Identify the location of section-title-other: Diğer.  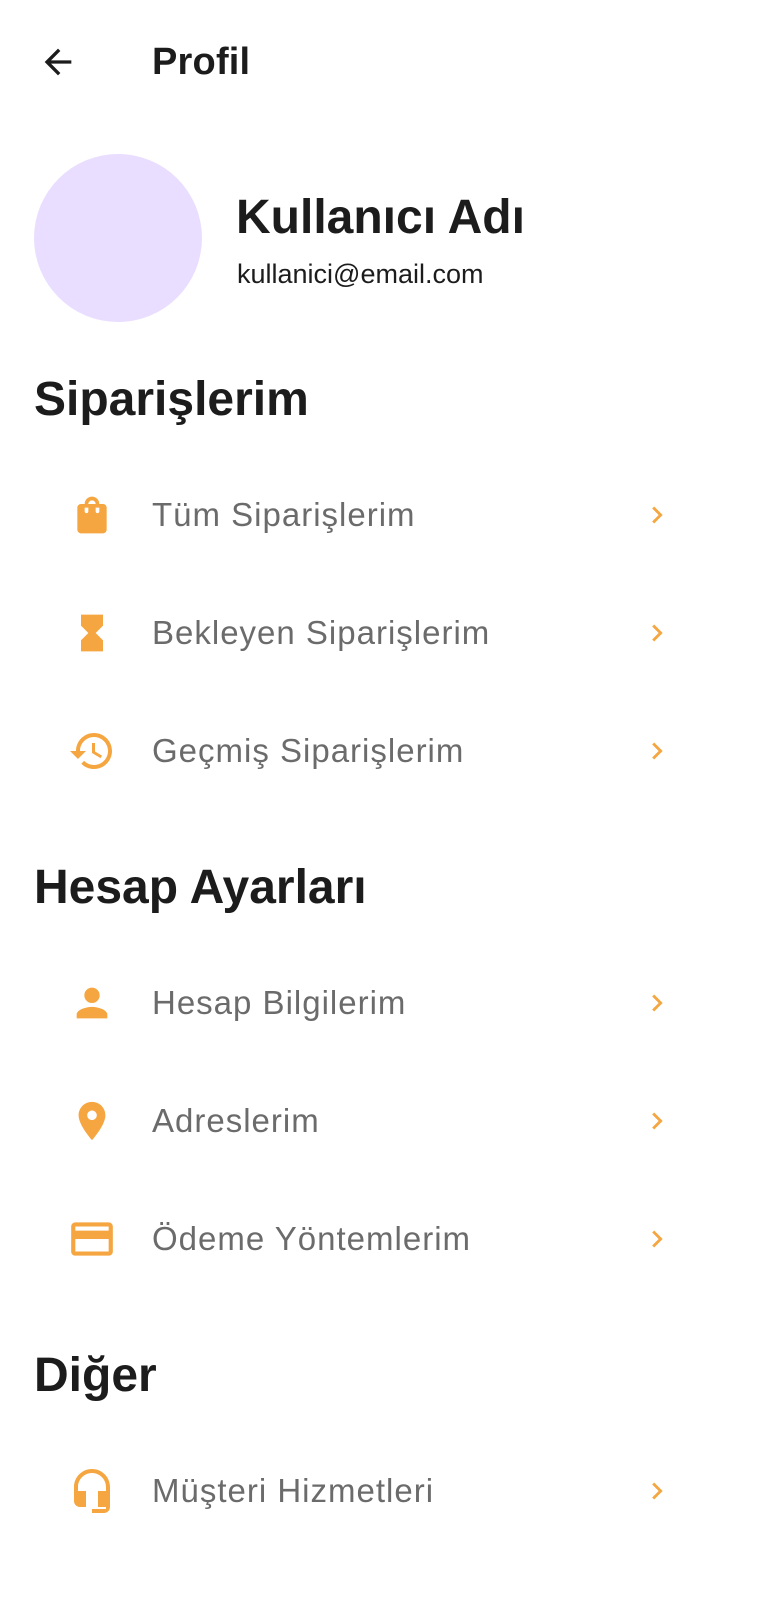
(95, 1375).